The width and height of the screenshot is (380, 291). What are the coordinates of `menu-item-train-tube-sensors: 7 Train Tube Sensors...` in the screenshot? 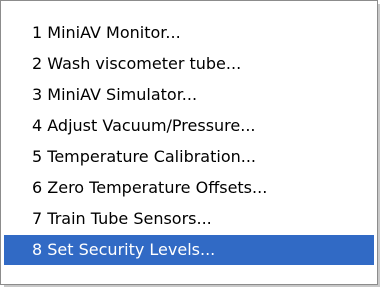 It's located at (189, 219).